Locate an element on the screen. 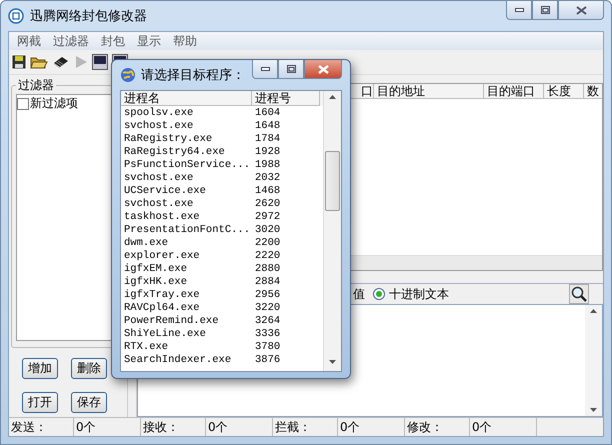 The image size is (612, 445). folder-icon is located at coordinates (39, 62).